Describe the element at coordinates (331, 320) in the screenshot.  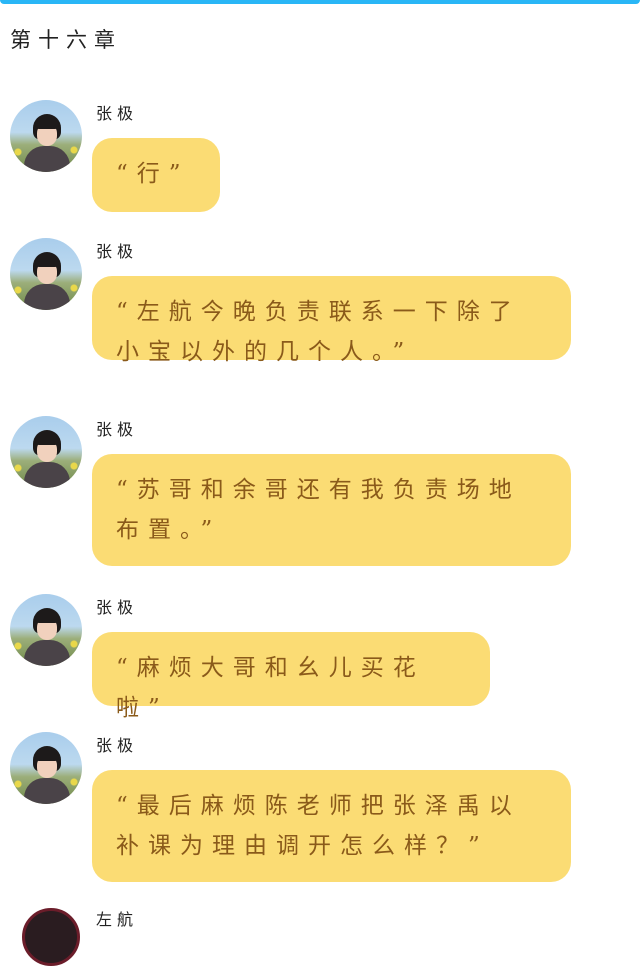
I see `message-bubble: “左航今晚负责联系一下除了小宝以外的几个人。”` at that location.